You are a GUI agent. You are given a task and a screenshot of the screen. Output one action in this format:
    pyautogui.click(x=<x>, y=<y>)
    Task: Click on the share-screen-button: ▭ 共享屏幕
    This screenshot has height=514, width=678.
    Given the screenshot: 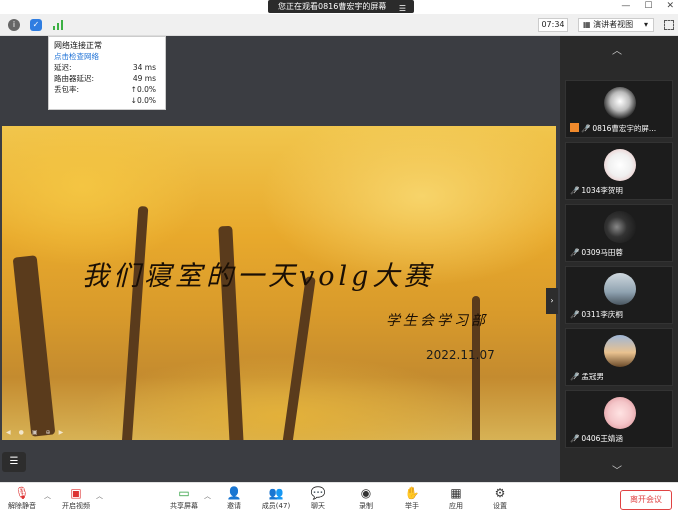 What is the action you would take?
    pyautogui.click(x=184, y=500)
    